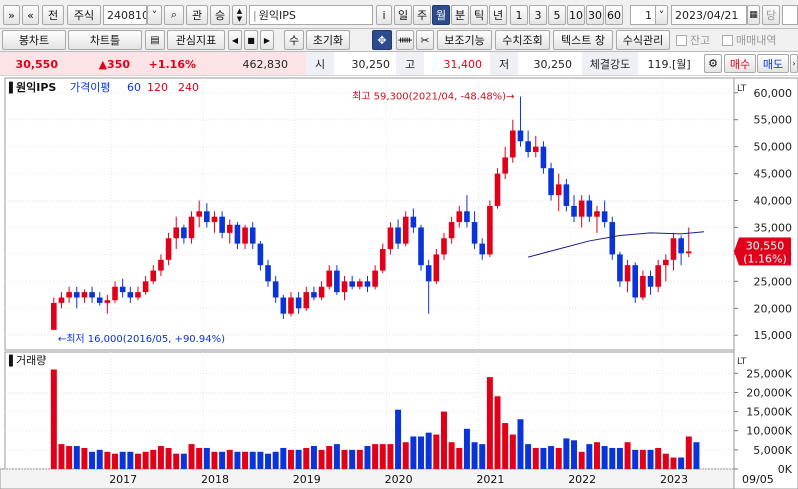 The image size is (798, 489). I want to click on price-tick-label: 15,000, so click(773, 335).